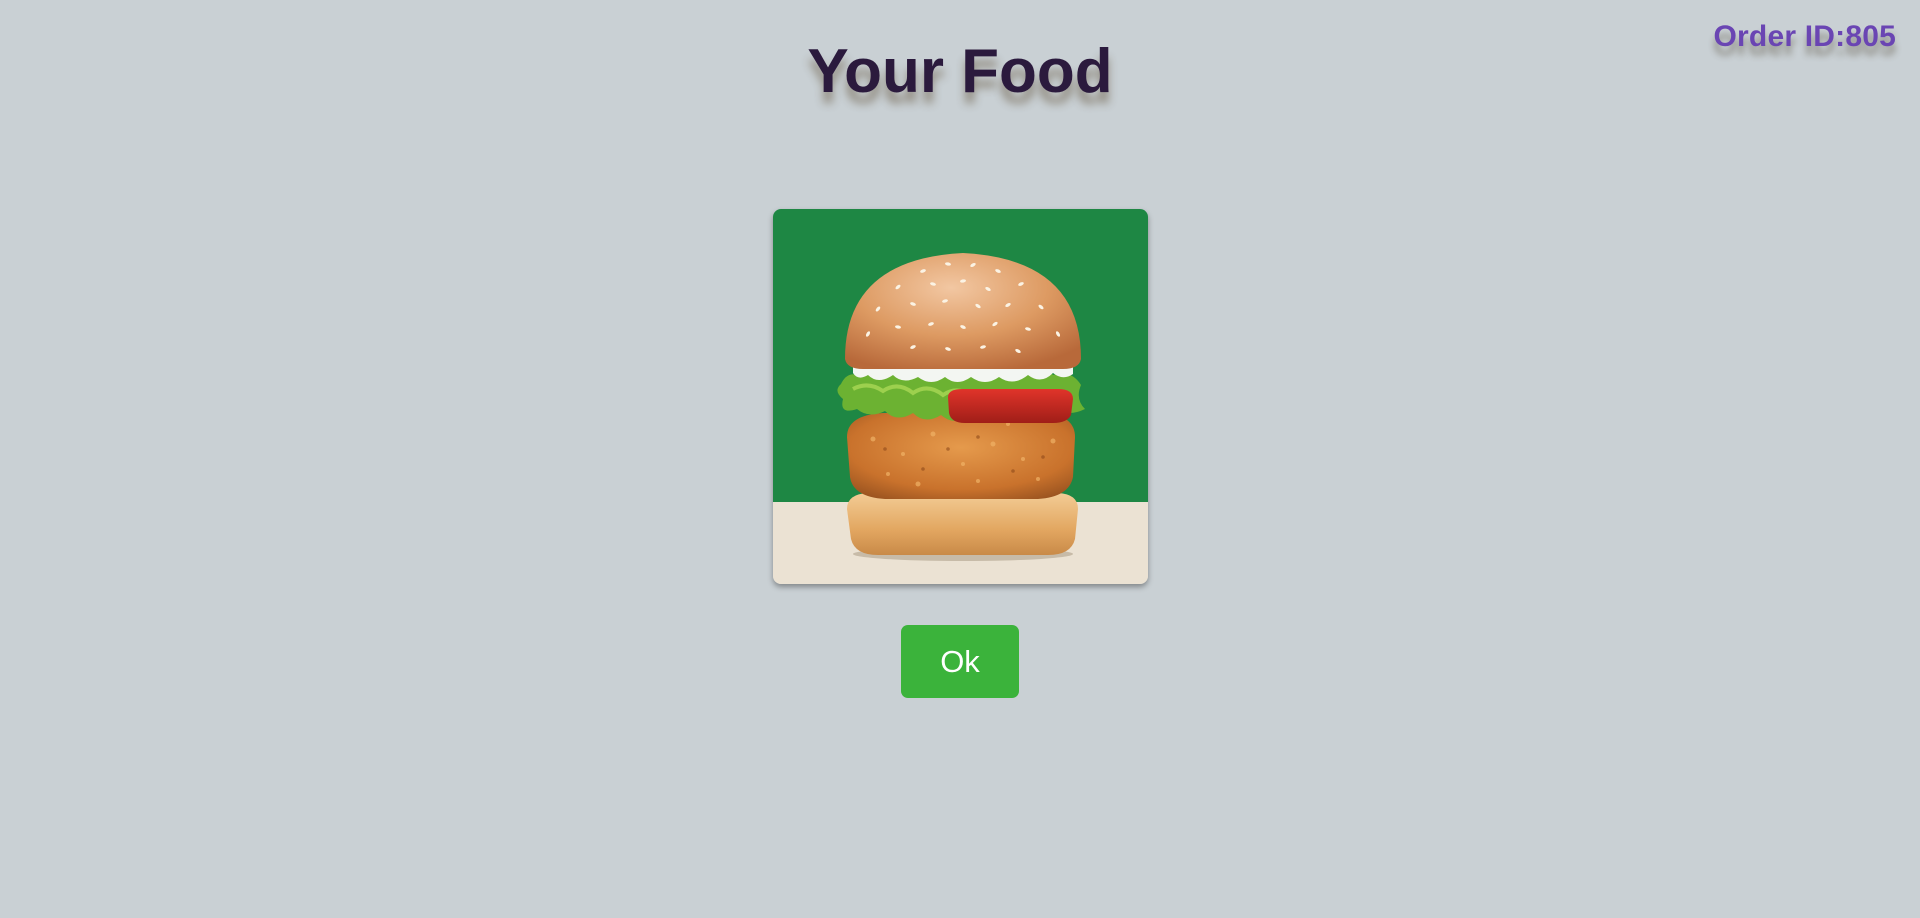 The width and height of the screenshot is (1920, 918). I want to click on page-title: Your Food, so click(960, 71).